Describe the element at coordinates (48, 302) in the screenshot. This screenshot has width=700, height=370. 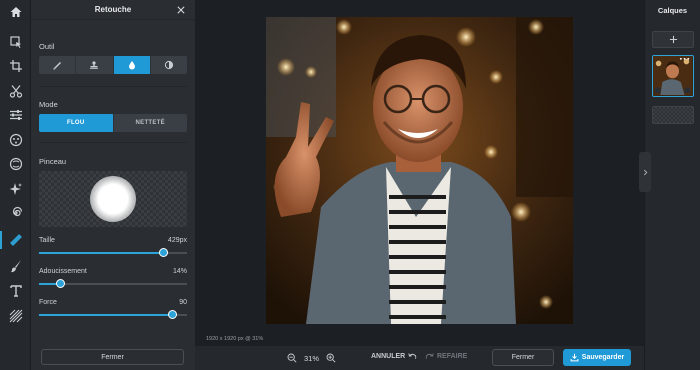
I see `force-label: Force` at that location.